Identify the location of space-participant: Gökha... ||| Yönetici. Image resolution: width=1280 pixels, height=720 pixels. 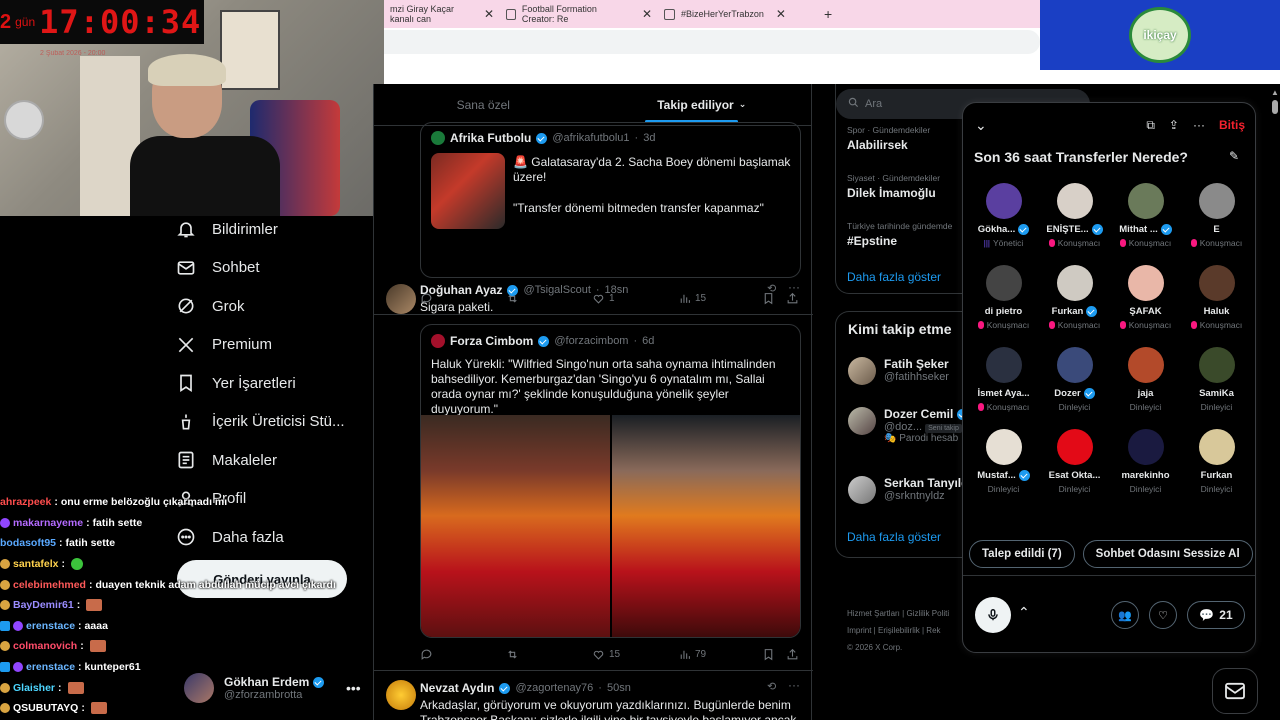
(1003, 215).